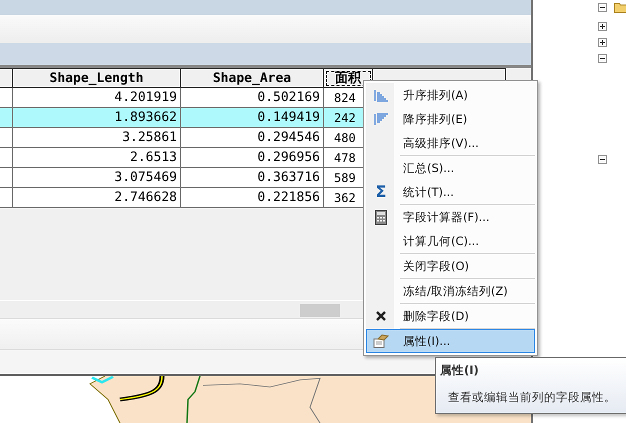 The height and width of the screenshot is (423, 626). I want to click on table-cell: 4.201919, so click(96, 98).